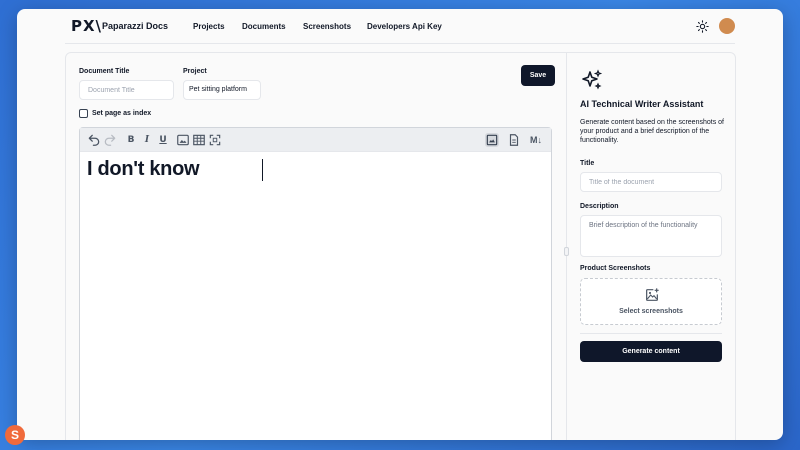 Image resolution: width=800 pixels, height=450 pixels. Describe the element at coordinates (536, 140) in the screenshot. I see `markdown-icon: M↓` at that location.